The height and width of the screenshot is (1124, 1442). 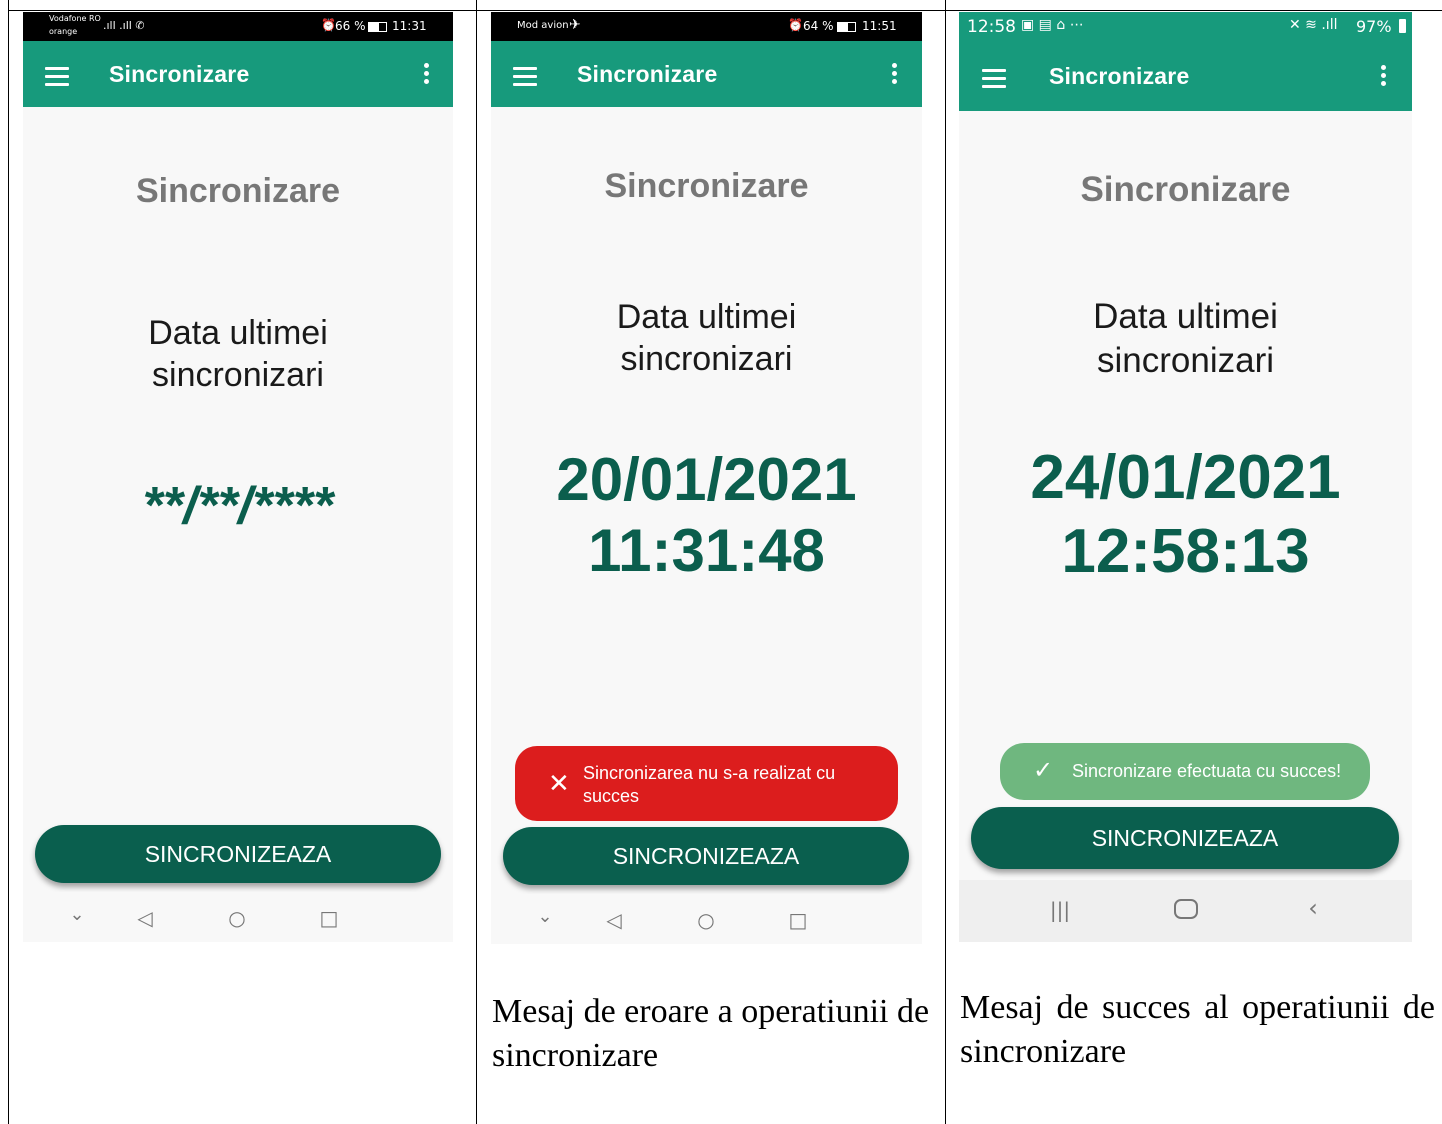 What do you see at coordinates (706, 550) in the screenshot?
I see `last-sync-time: 11:31:48` at bounding box center [706, 550].